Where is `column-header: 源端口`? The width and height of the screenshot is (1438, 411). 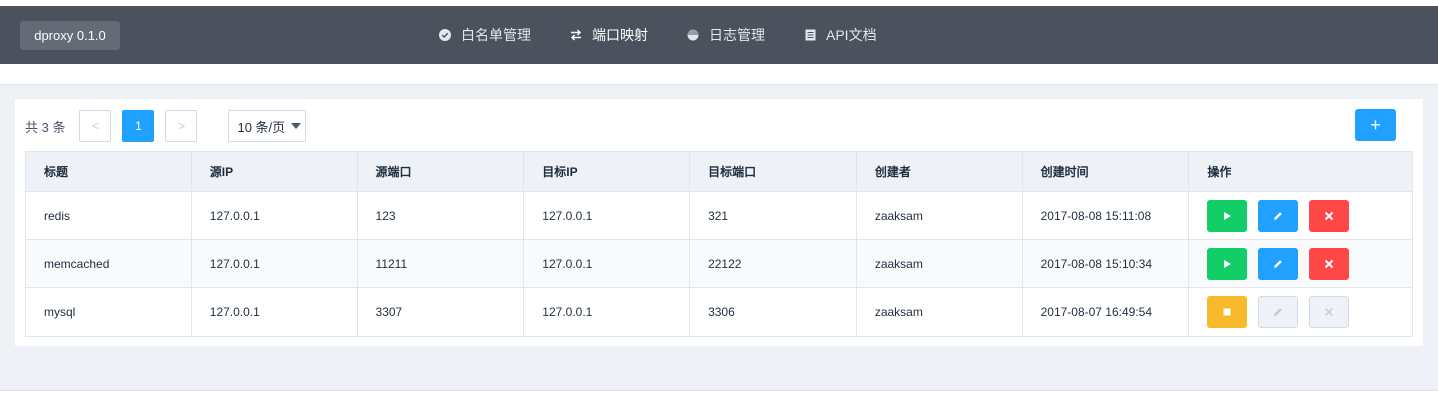
column-header: 源端口 is located at coordinates (441, 171).